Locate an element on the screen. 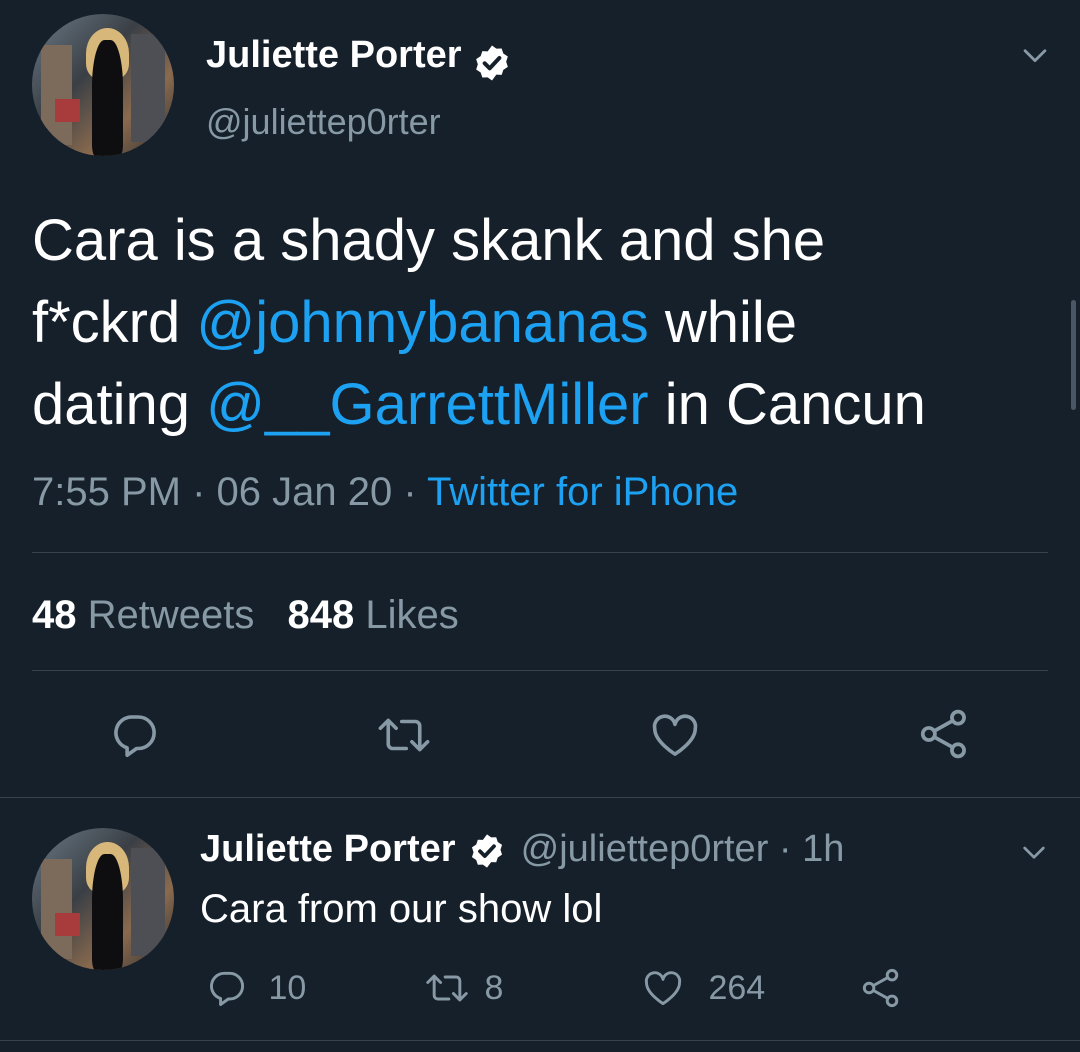 The height and width of the screenshot is (1052, 1080). like-button: 264 is located at coordinates (702, 988).